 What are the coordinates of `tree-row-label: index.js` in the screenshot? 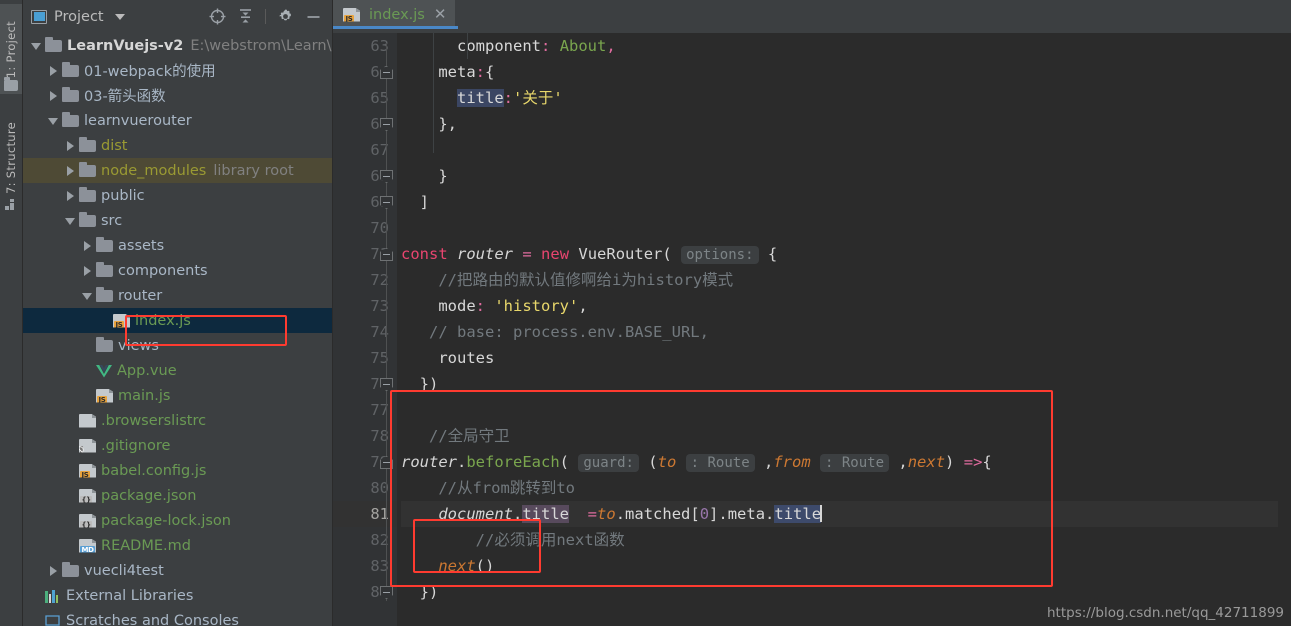 It's located at (163, 320).